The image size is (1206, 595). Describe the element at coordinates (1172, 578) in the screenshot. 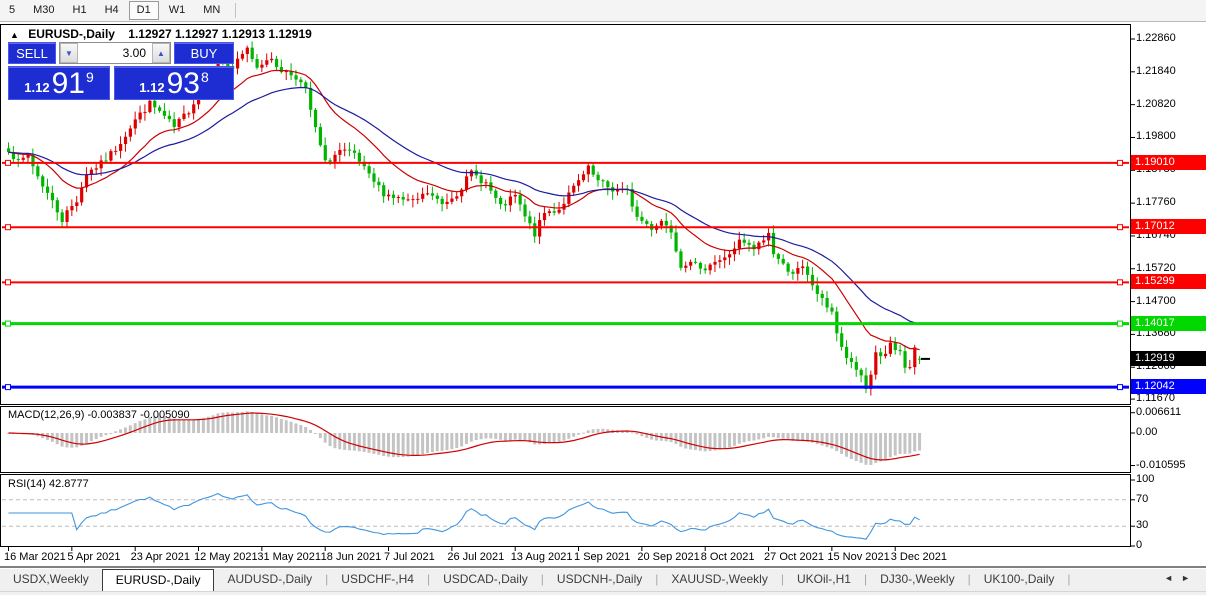

I see `tab-scroll-left-icon: ◄` at that location.